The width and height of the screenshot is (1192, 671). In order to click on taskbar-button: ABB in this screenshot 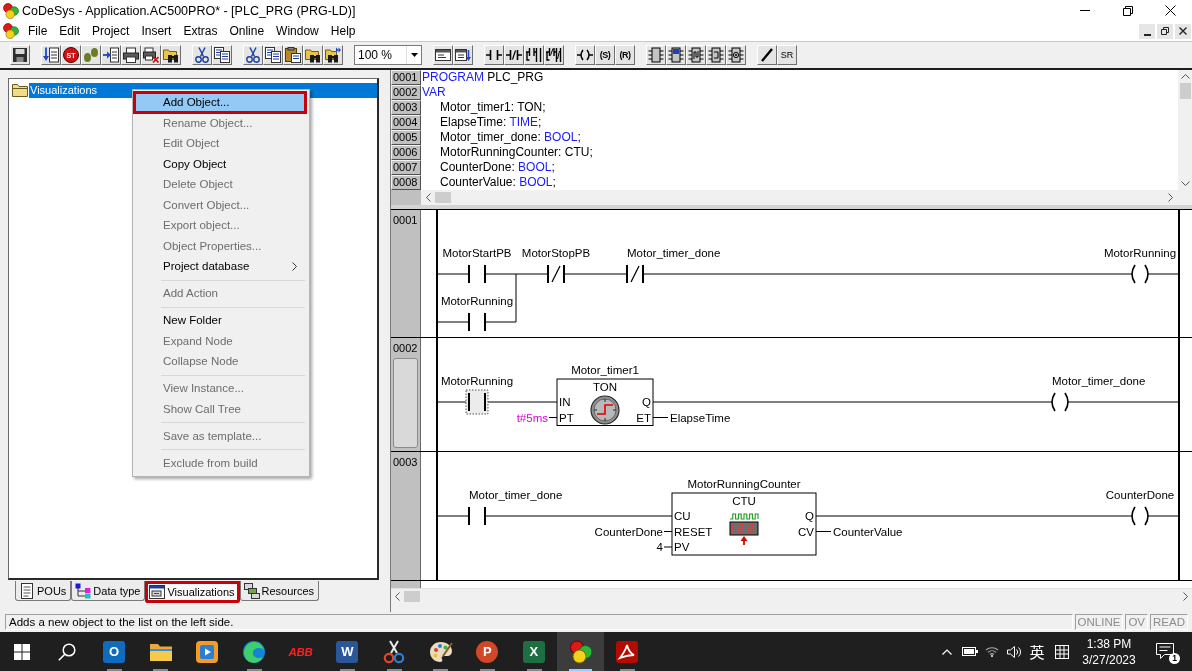, I will do `click(300, 651)`.